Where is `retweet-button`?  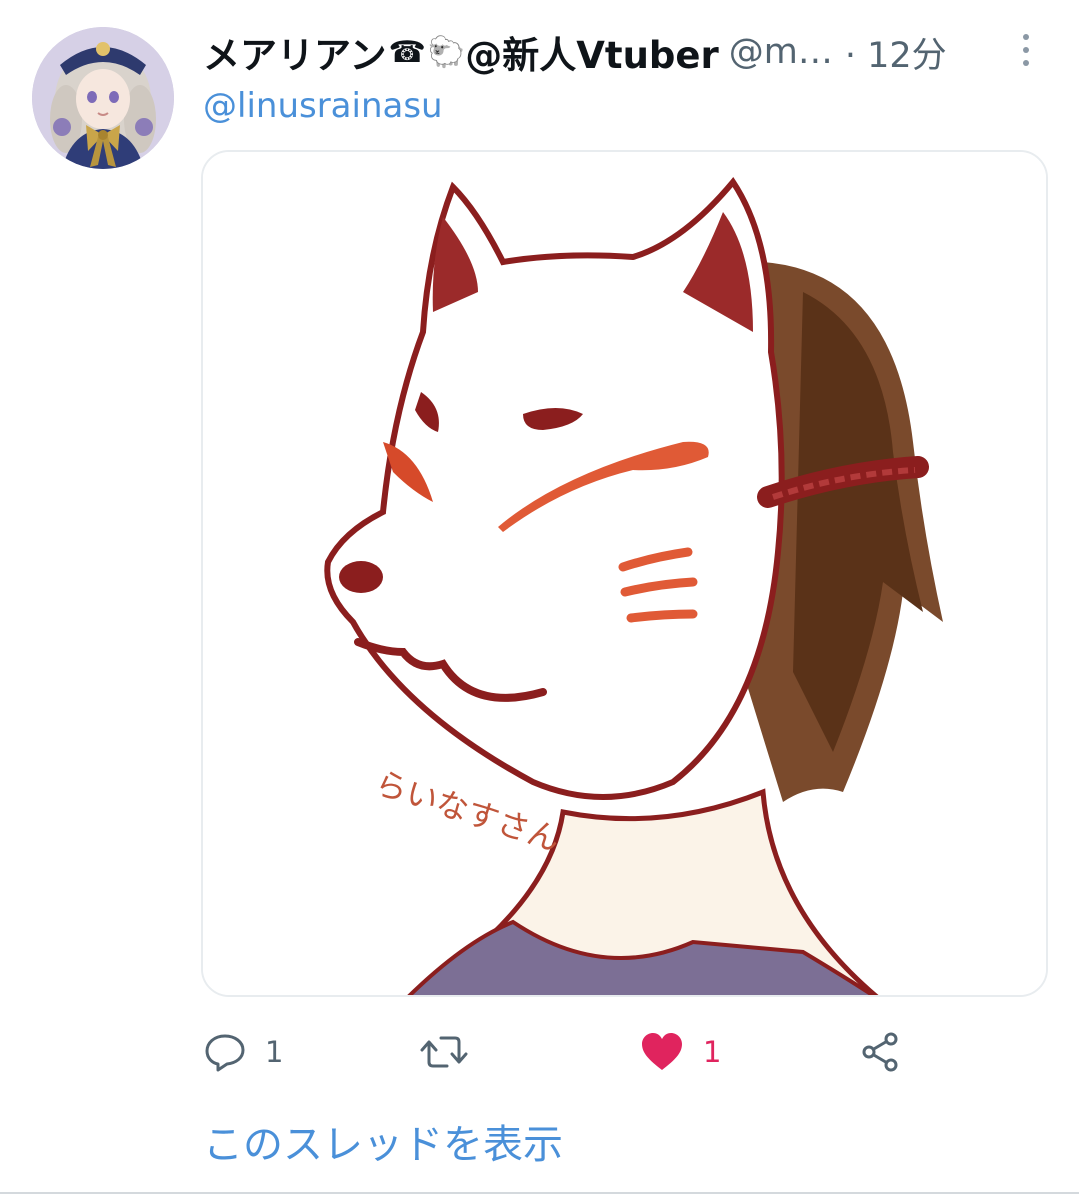
retweet-button is located at coordinates (444, 1052).